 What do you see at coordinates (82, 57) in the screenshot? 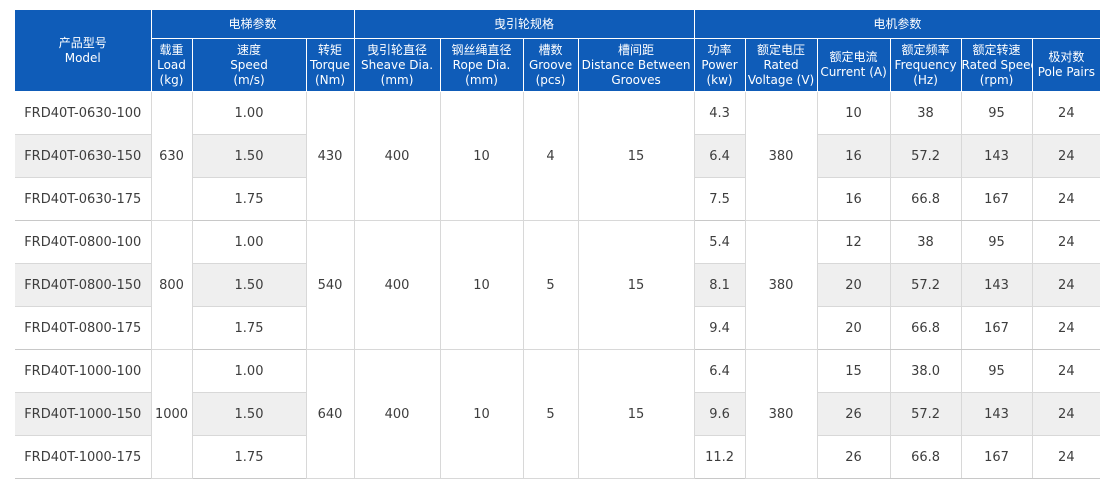
I see `header-model-en: Model` at bounding box center [82, 57].